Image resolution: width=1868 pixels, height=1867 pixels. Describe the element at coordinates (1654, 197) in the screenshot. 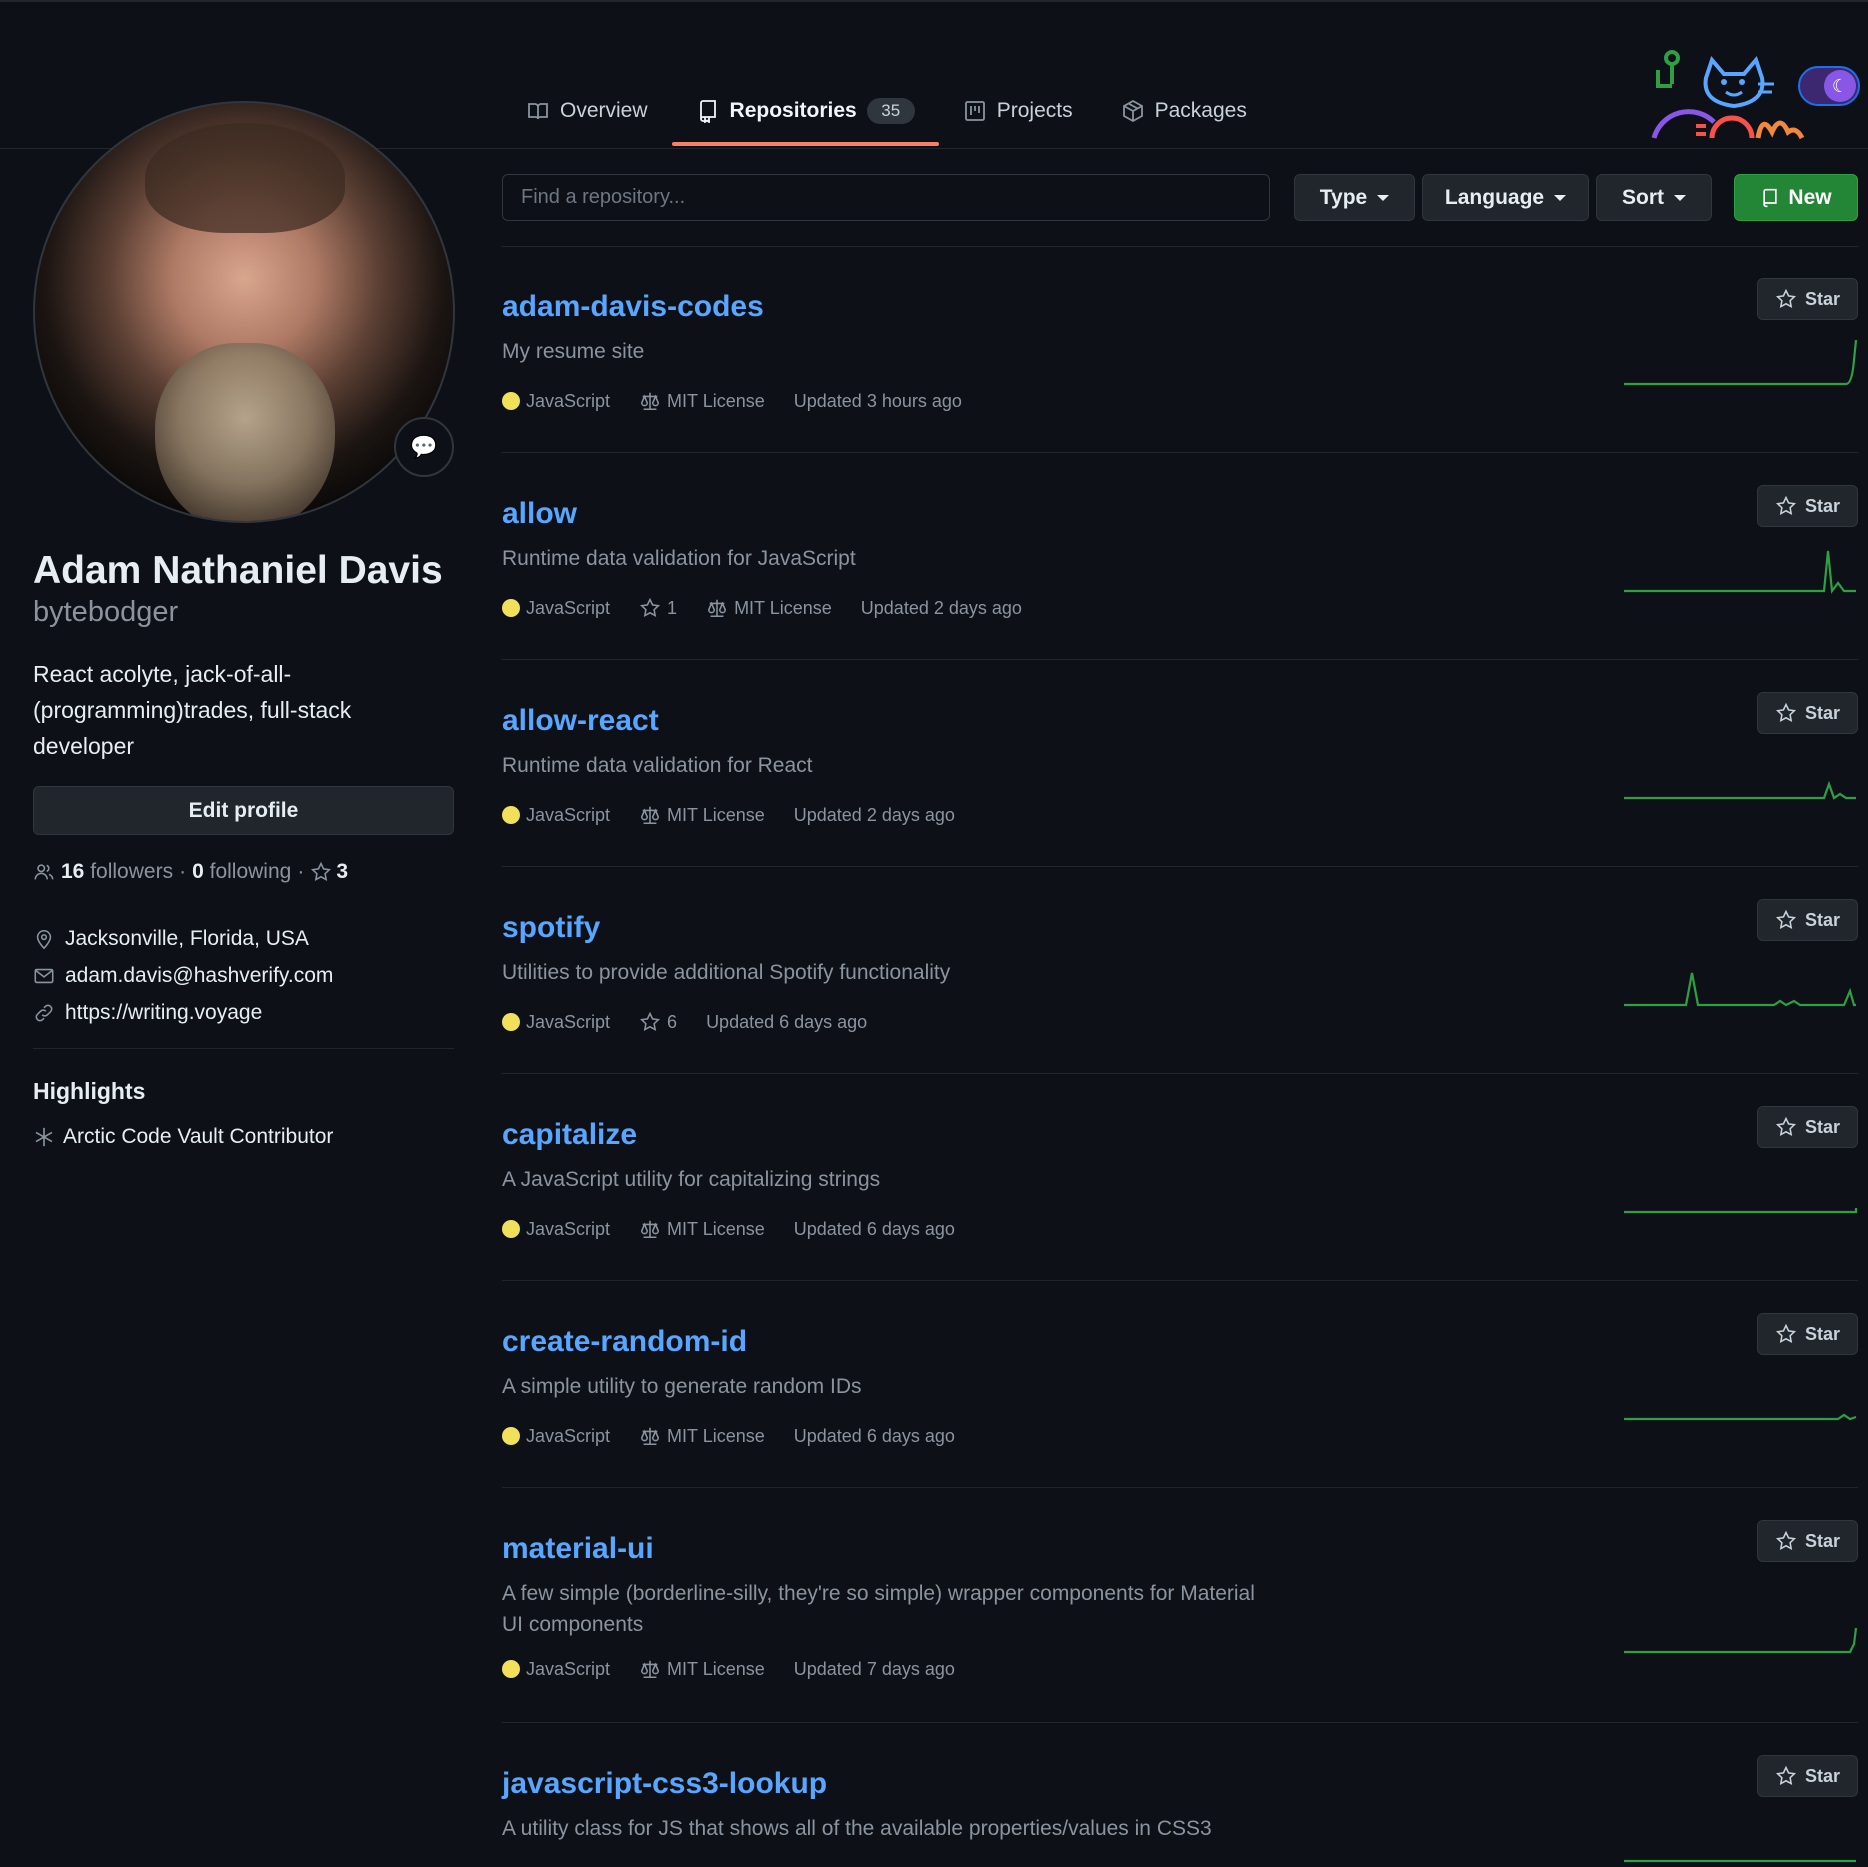

I see `sort-button: Sort` at that location.